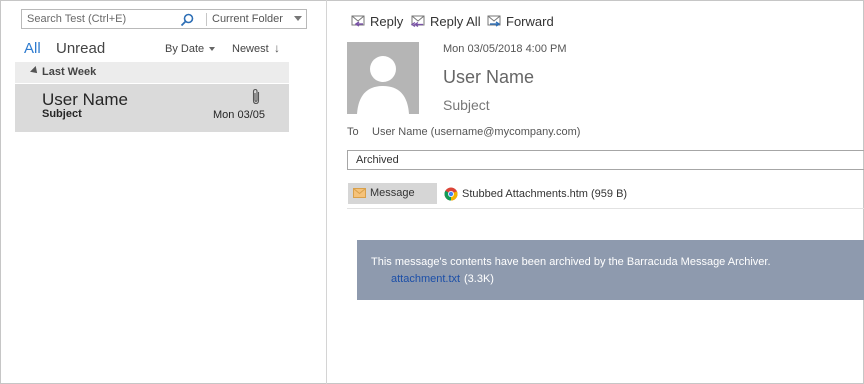 The image size is (864, 384). Describe the element at coordinates (152, 72) in the screenshot. I see `group-header-last-week: Last Week` at that location.